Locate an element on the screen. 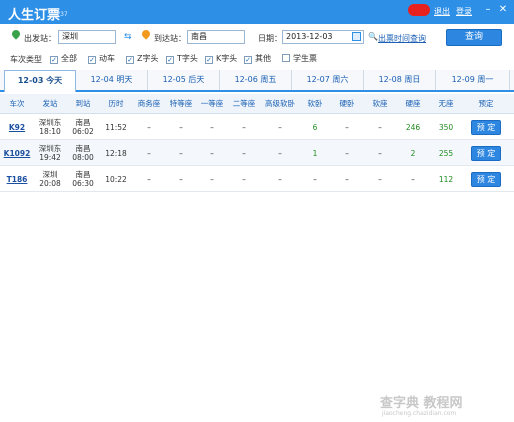 This screenshot has height=422, width=514. query-button: 查询 is located at coordinates (474, 37).